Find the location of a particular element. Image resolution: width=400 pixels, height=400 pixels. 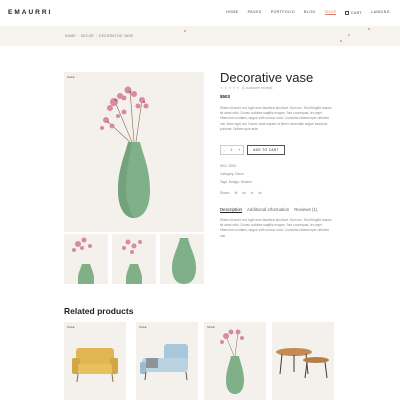

star-rating-icon: ★★★★★ is located at coordinates (230, 88).